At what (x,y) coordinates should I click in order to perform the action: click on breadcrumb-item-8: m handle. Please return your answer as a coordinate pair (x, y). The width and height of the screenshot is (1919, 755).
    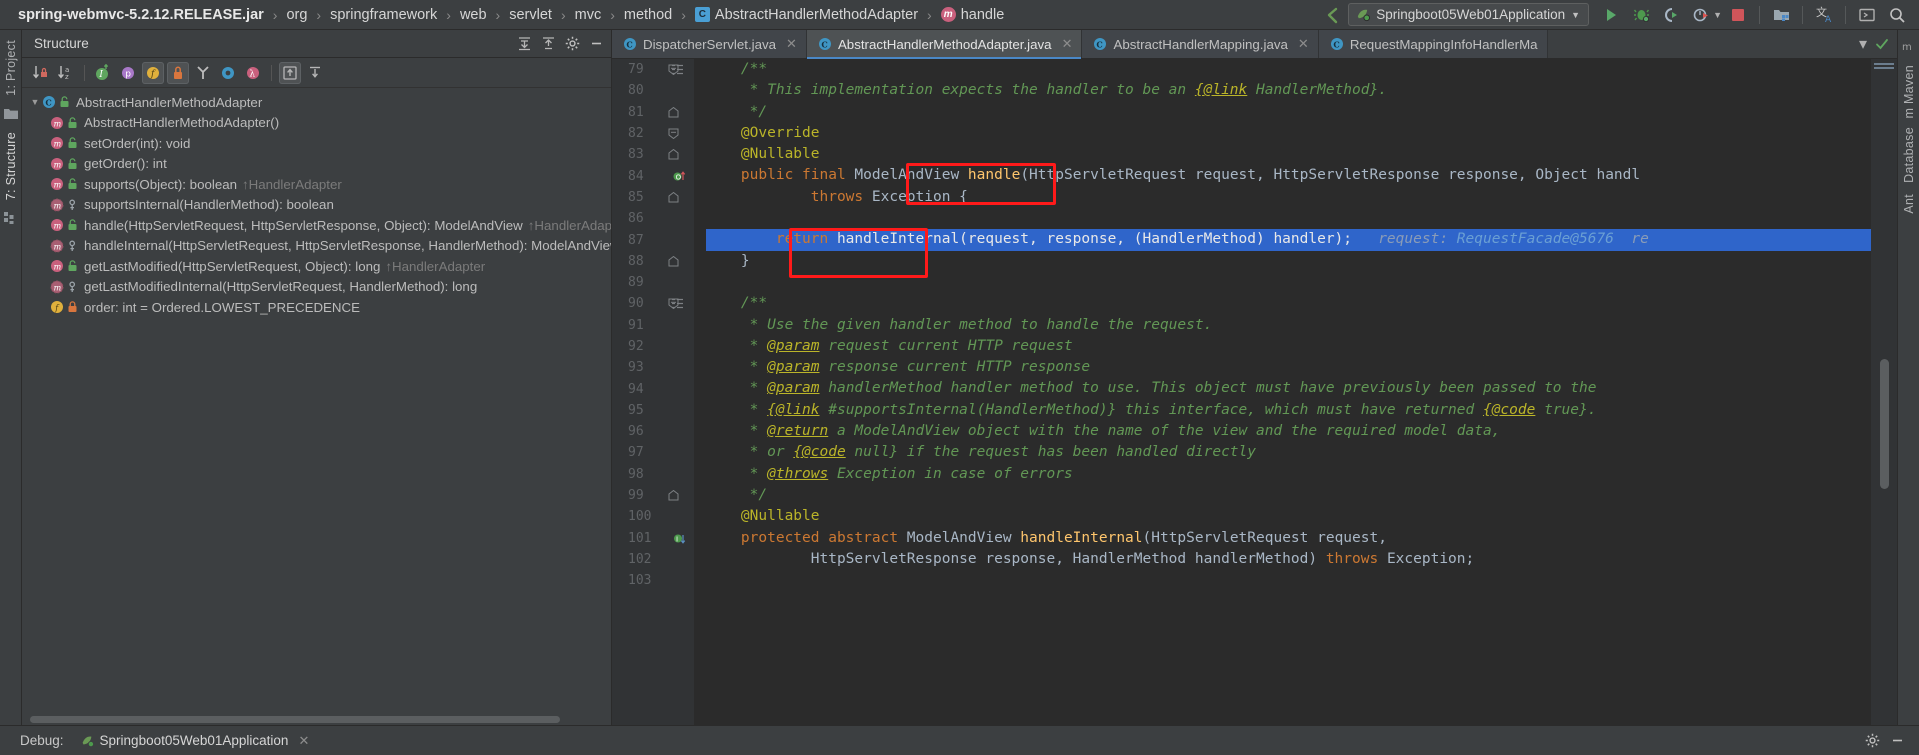
    Looking at the image, I should click on (972, 15).